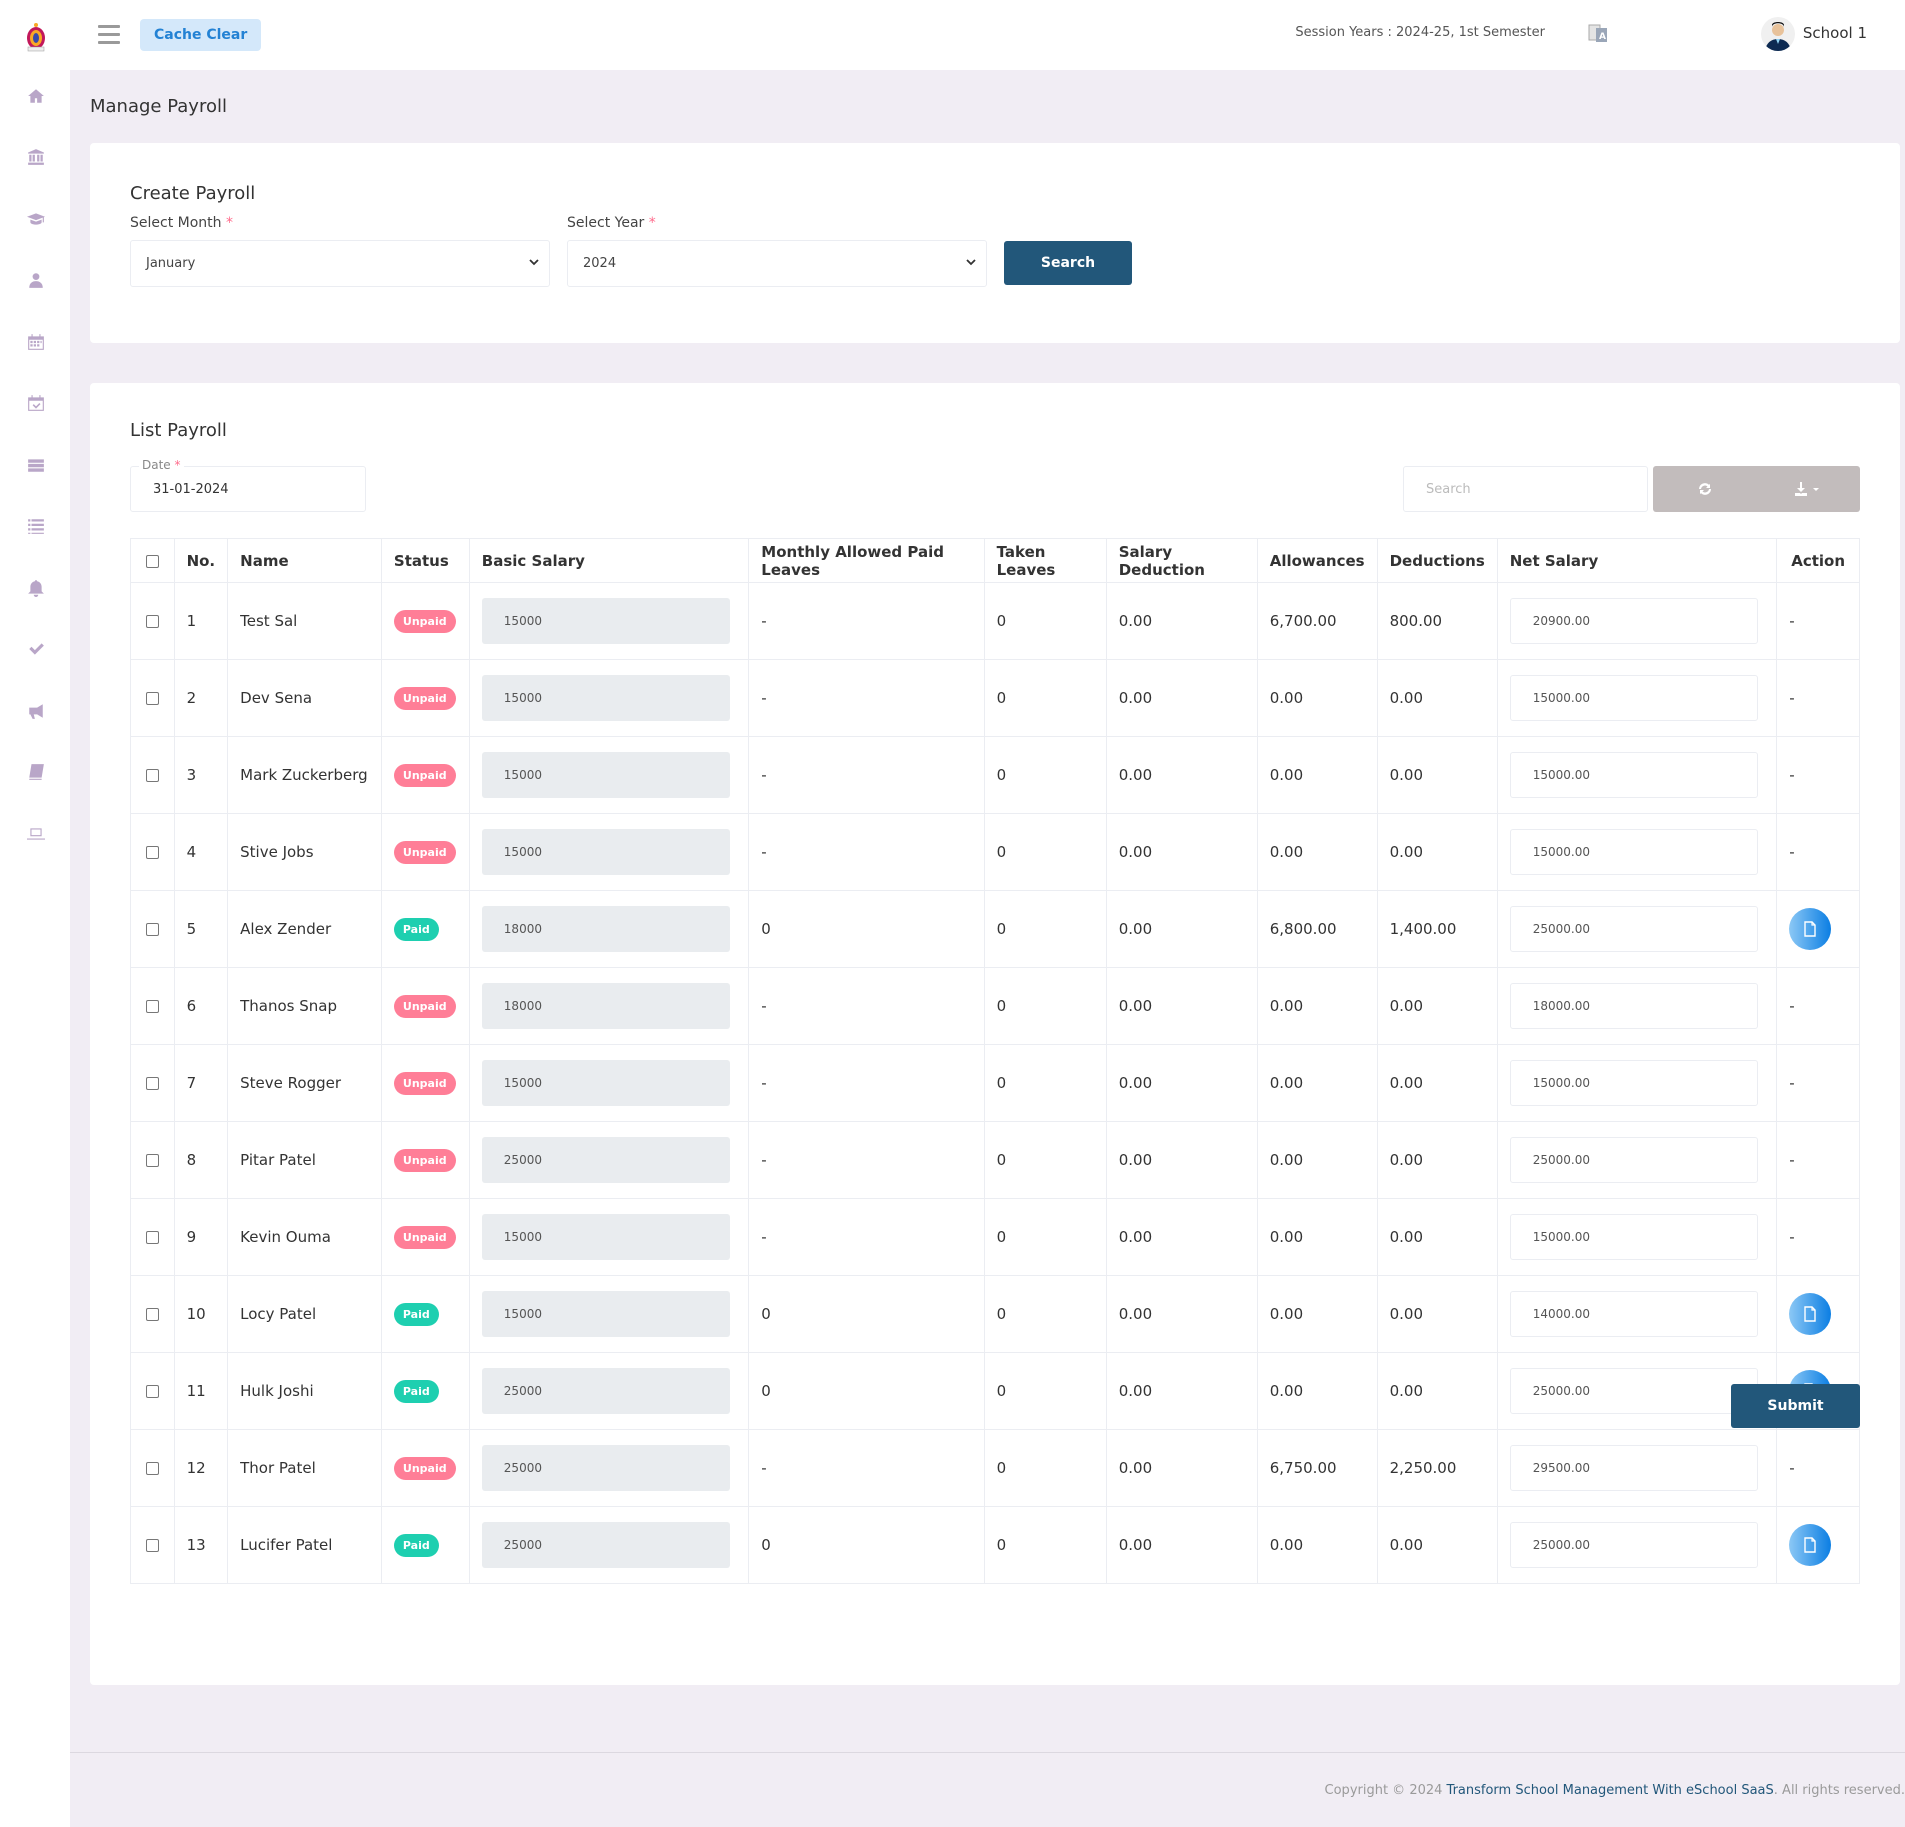  What do you see at coordinates (36, 834) in the screenshot?
I see `laptop-icon` at bounding box center [36, 834].